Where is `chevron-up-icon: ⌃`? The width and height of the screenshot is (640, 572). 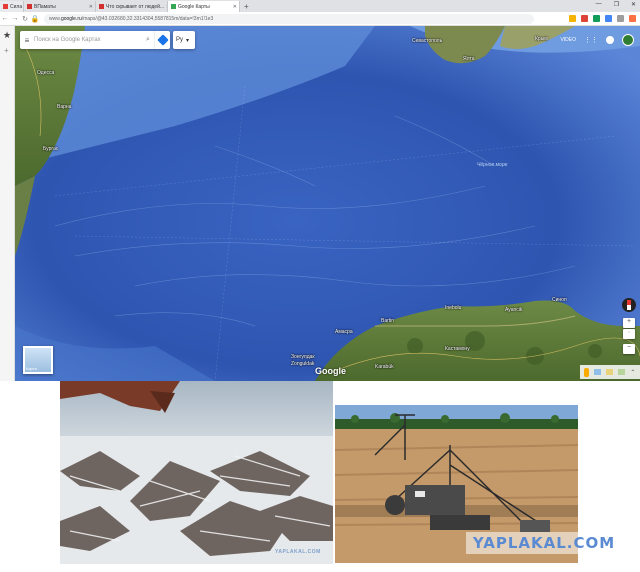 chevron-up-icon: ⌃ is located at coordinates (632, 372).